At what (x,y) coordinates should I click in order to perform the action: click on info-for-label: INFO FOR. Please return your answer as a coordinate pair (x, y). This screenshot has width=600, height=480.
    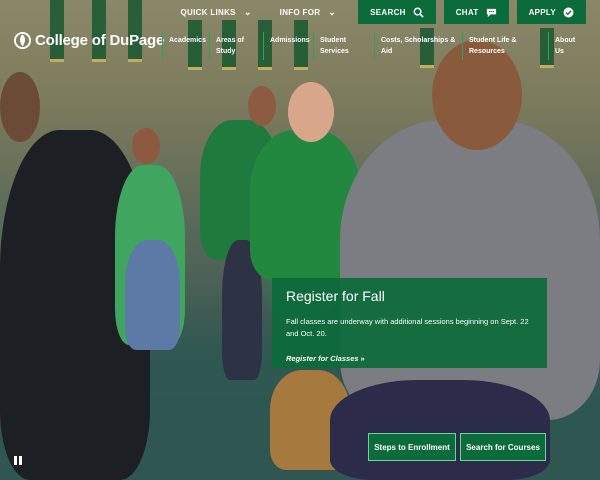
    Looking at the image, I should click on (300, 12).